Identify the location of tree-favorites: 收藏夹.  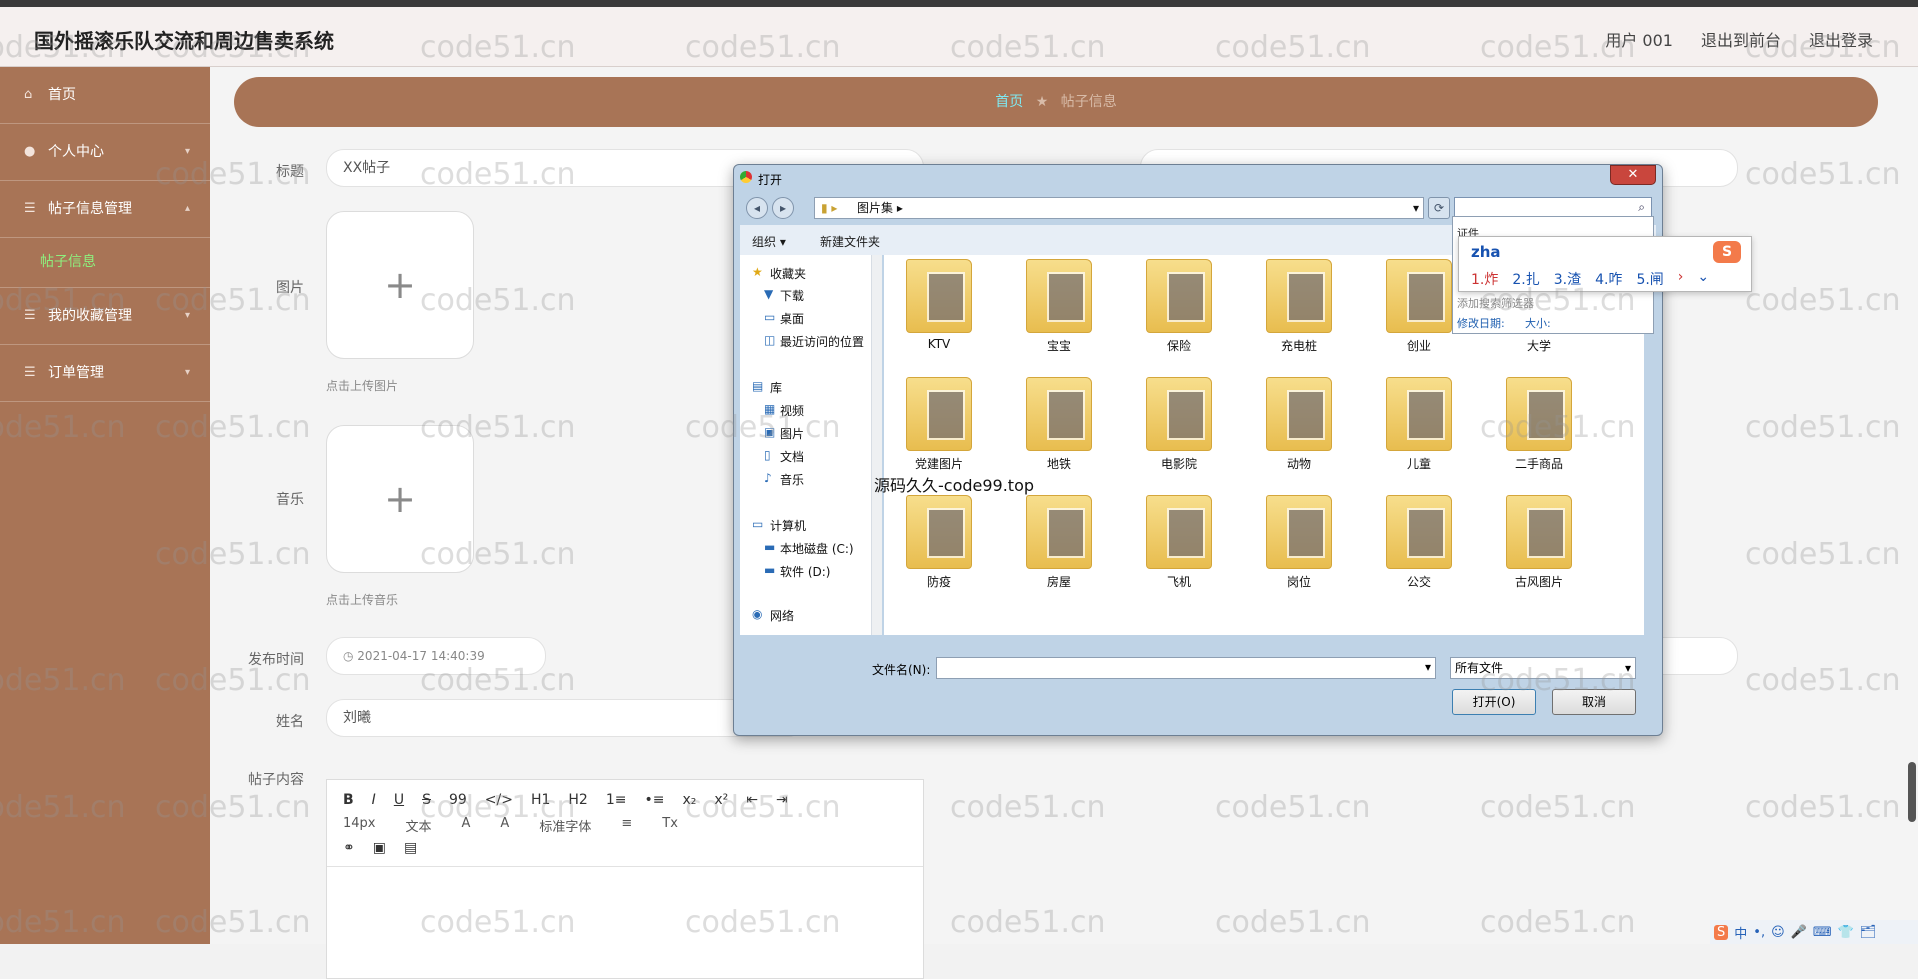
(788, 273).